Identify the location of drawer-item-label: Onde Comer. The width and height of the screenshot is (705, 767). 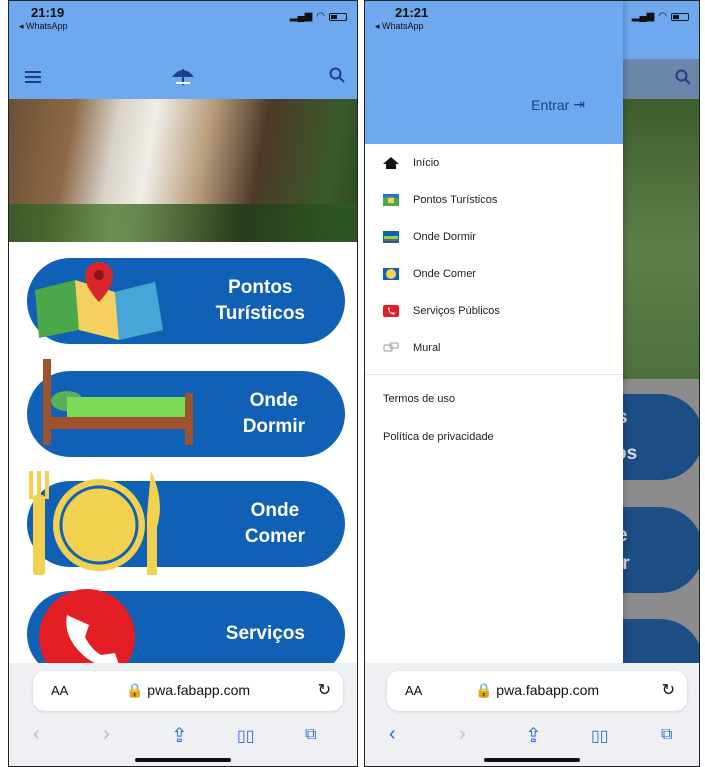
(444, 273).